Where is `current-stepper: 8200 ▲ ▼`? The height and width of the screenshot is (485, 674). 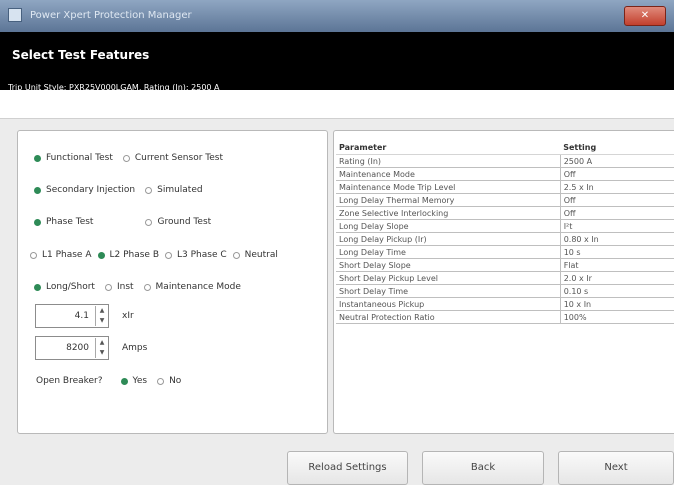
current-stepper: 8200 ▲ ▼ is located at coordinates (72, 348).